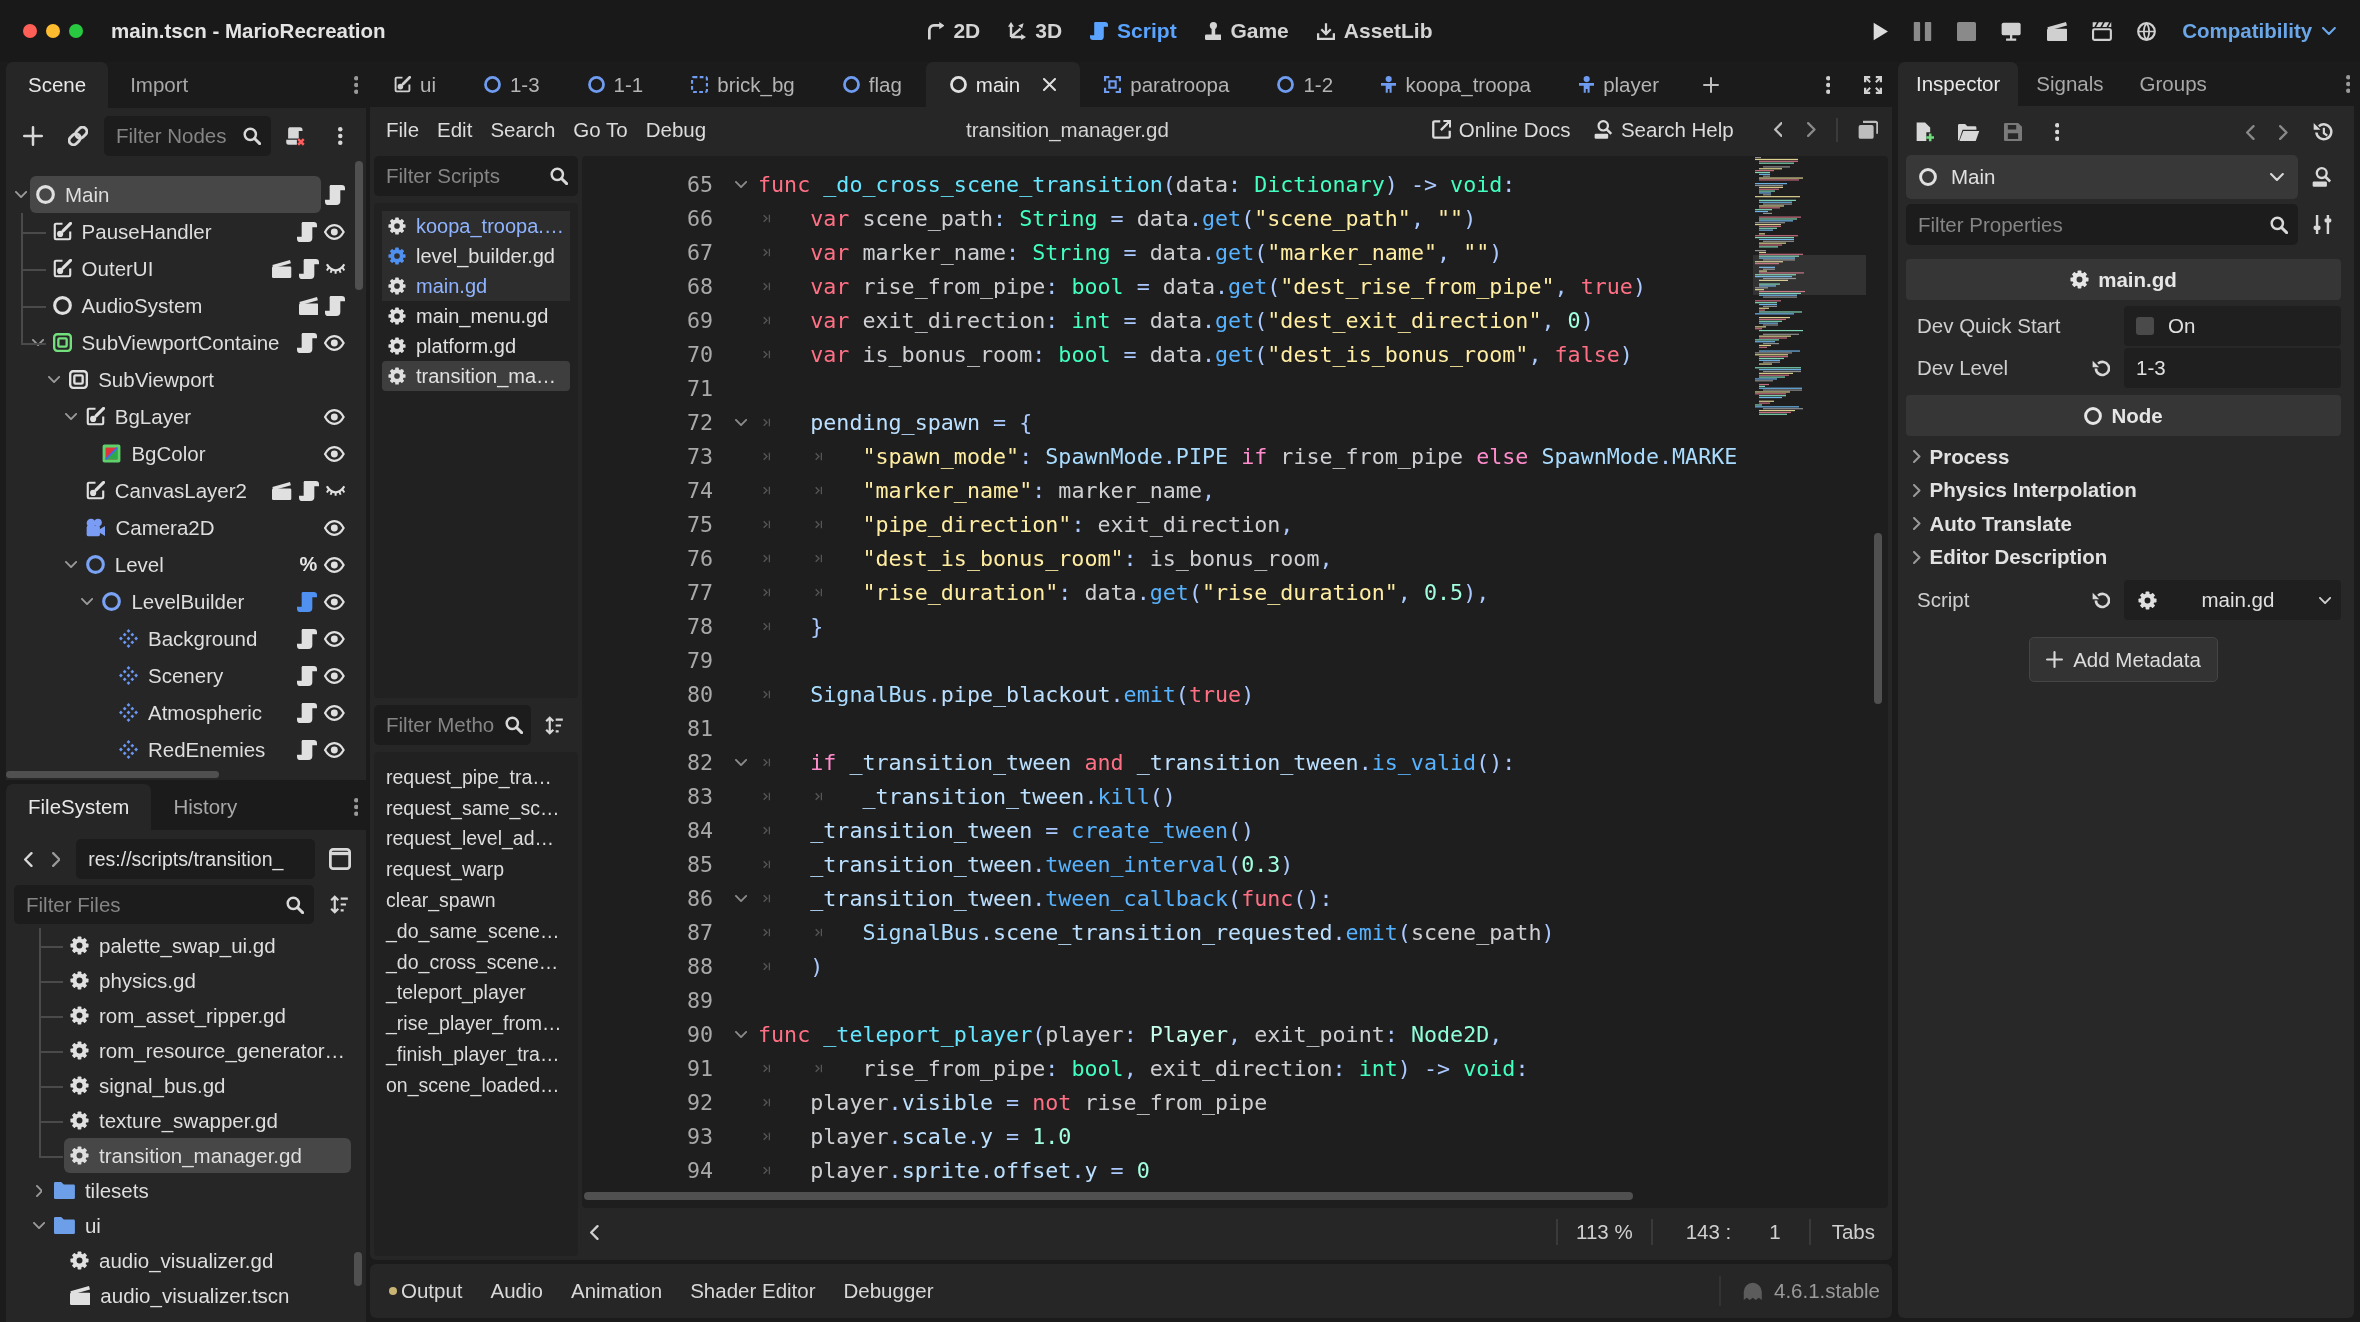 The image size is (2360, 1322). What do you see at coordinates (1969, 132) in the screenshot?
I see `folder-icon` at bounding box center [1969, 132].